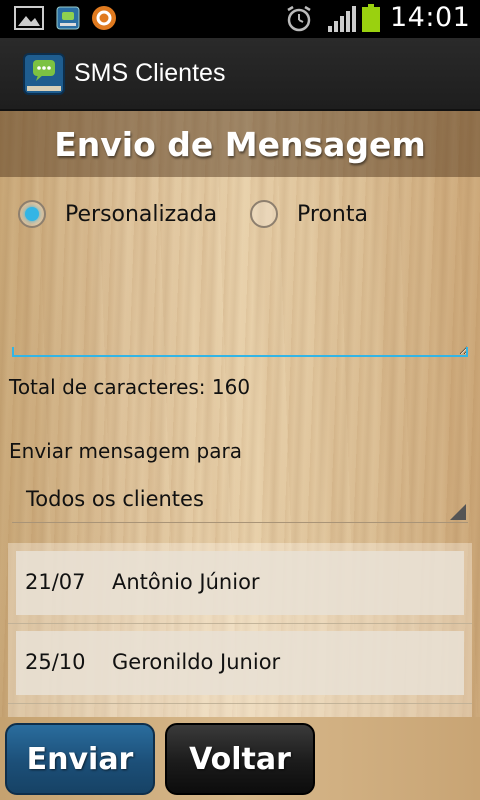 The image size is (480, 800). Describe the element at coordinates (115, 499) in the screenshot. I see `dropdown-value: Todos os clientes` at that location.